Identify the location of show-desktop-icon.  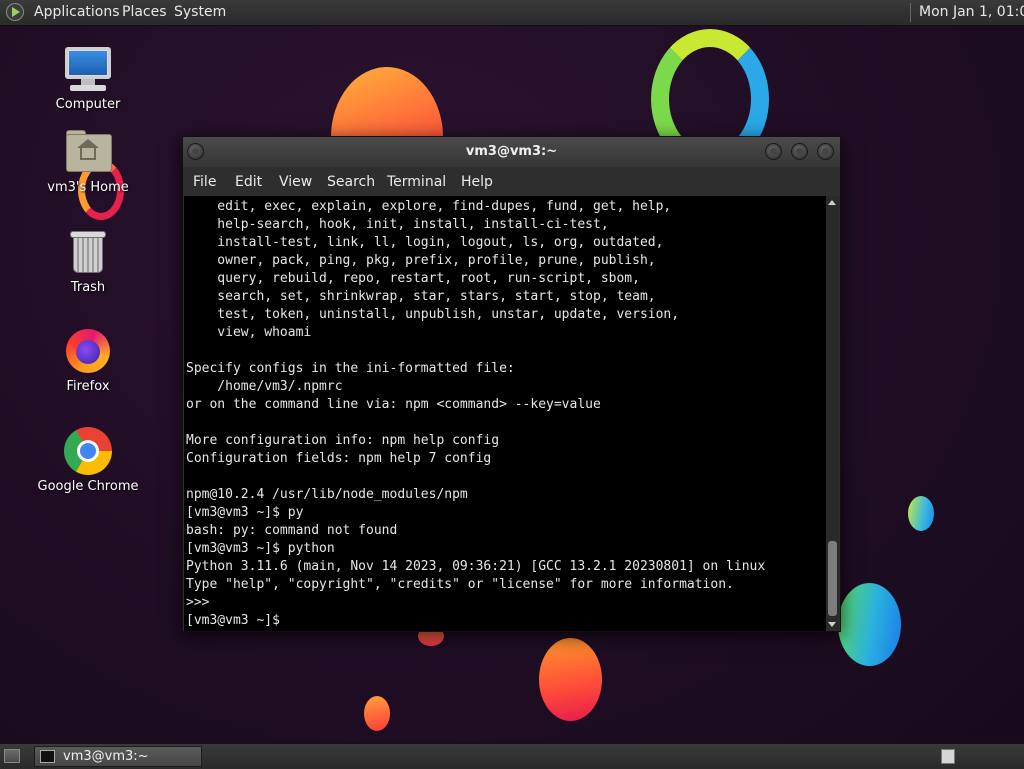
(12, 756).